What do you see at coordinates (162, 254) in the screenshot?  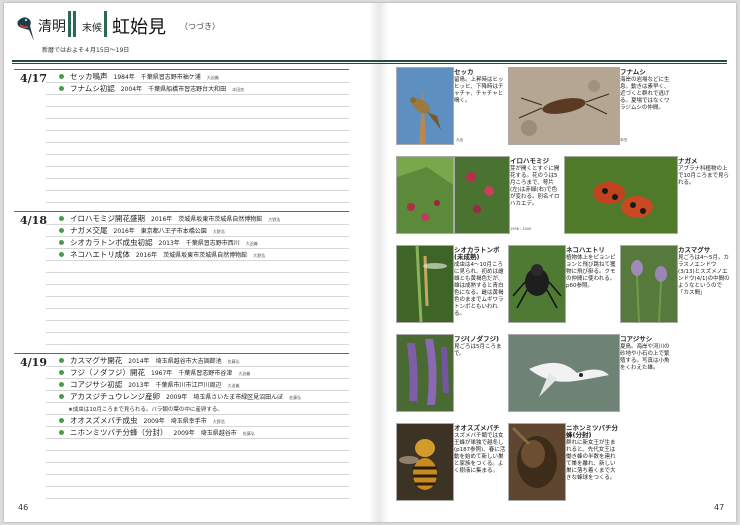 I see `log-entry: ネコハエトリ成体 2016年 茨城県坂東市茨城県自然博物館 大野浩` at bounding box center [162, 254].